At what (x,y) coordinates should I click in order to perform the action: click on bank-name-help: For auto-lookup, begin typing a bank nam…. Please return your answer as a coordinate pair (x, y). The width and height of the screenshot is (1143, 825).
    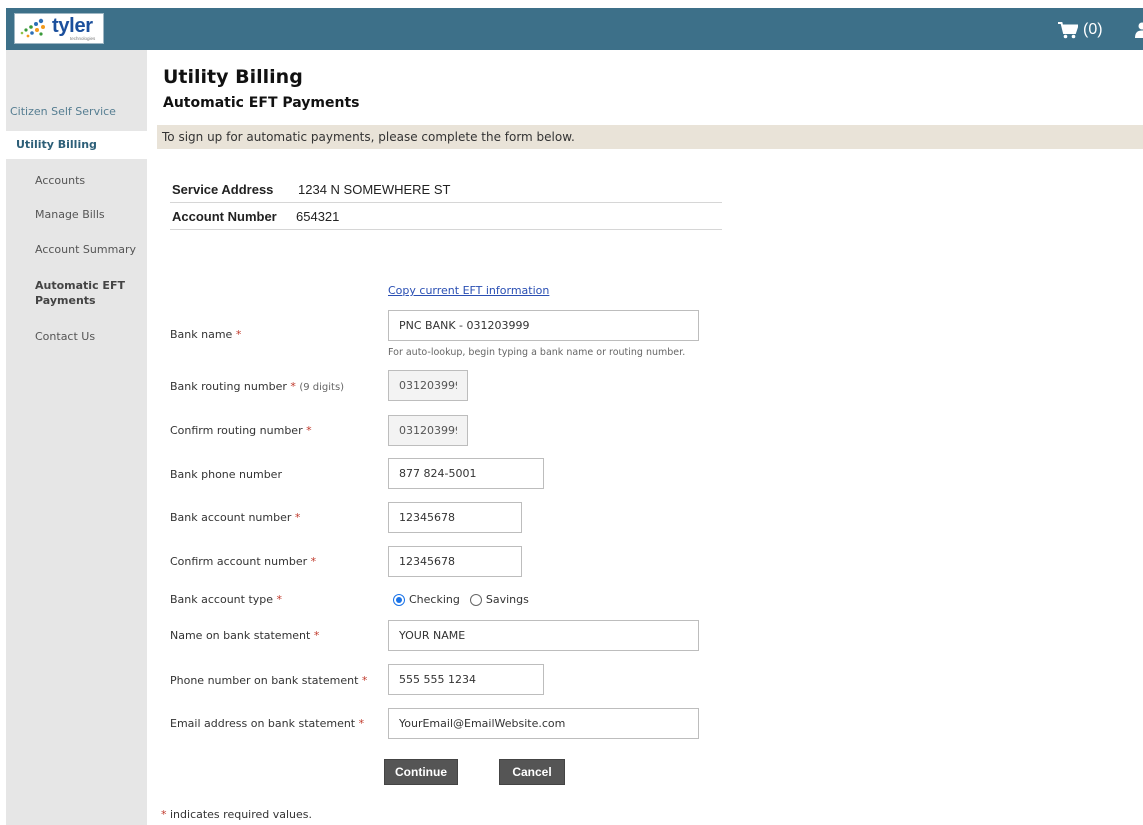
    Looking at the image, I should click on (537, 352).